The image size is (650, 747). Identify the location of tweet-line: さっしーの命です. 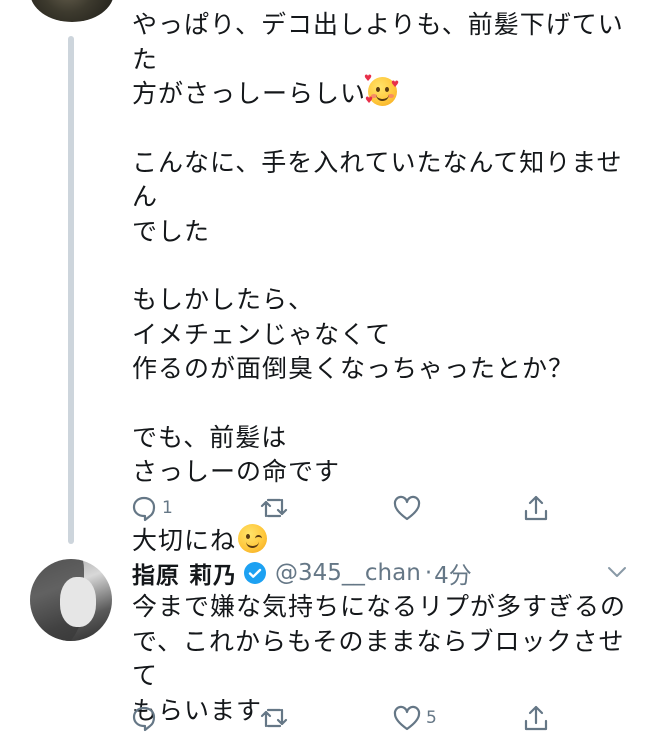
(236, 471).